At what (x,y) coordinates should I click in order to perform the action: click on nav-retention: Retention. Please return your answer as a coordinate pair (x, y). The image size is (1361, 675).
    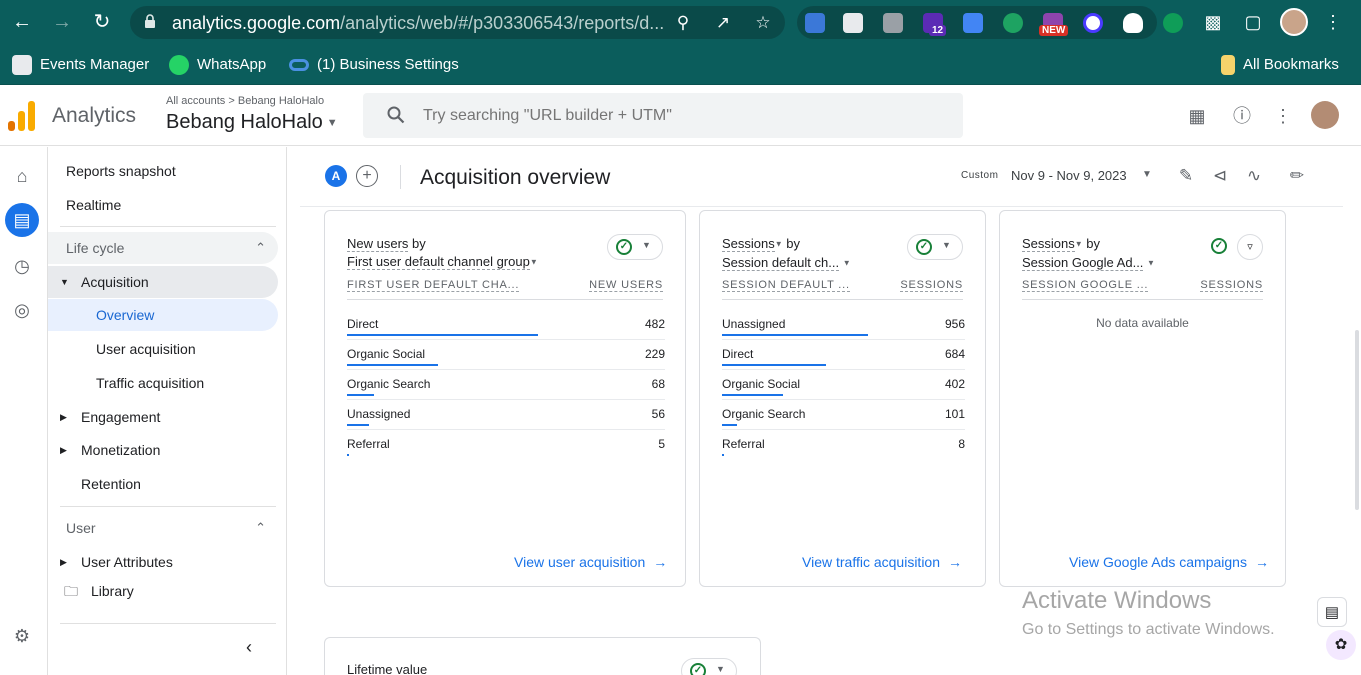
    Looking at the image, I should click on (163, 484).